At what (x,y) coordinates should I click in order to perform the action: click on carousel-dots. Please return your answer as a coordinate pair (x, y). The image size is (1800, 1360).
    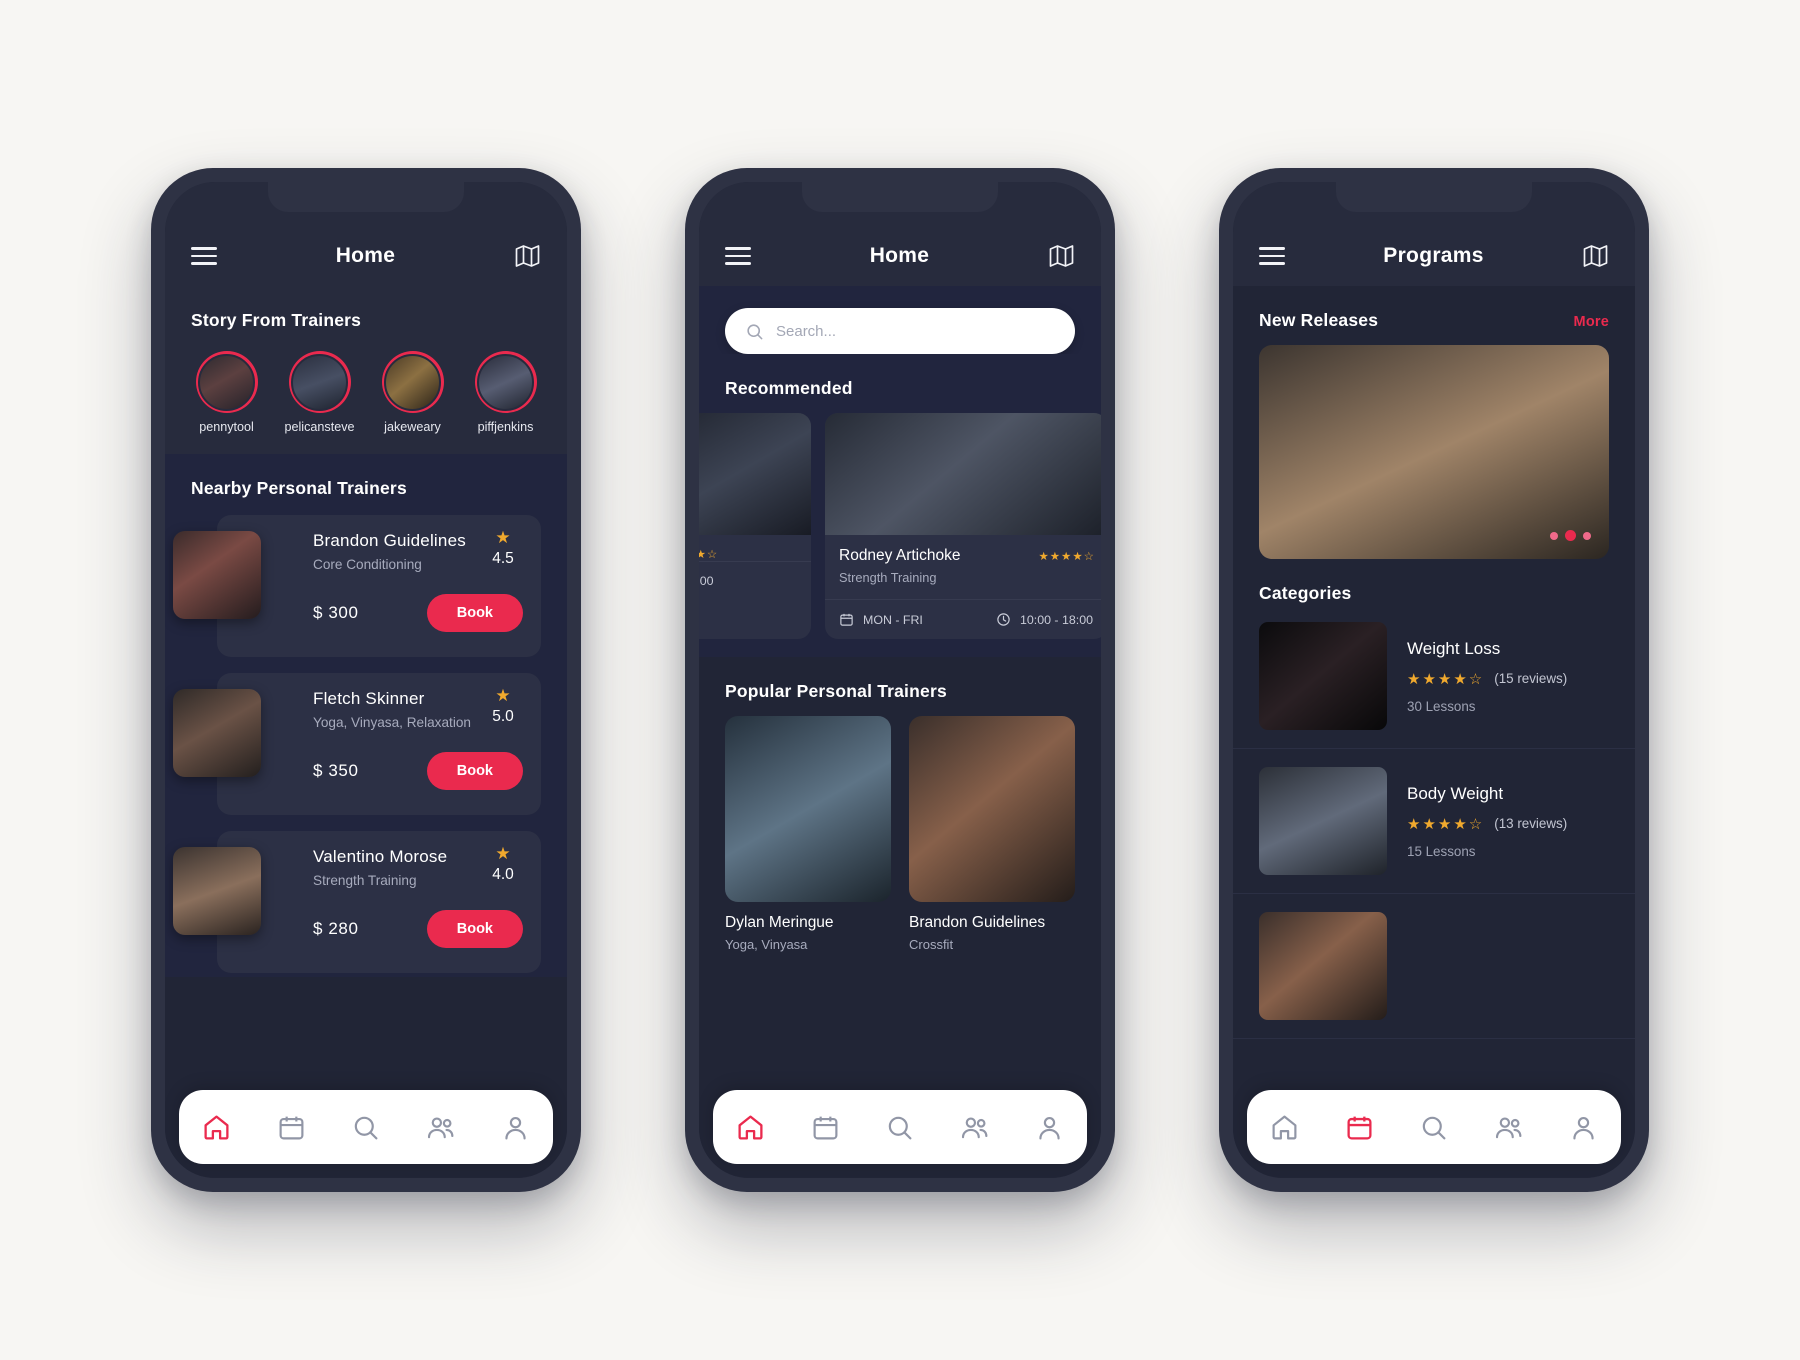
    Looking at the image, I should click on (1570, 535).